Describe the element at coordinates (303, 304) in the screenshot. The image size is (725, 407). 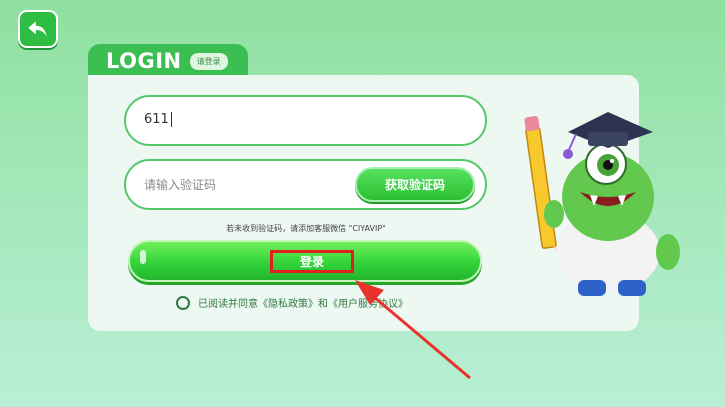
I see `agreement-text: 已阅读并同意《隐私政策》和《用户服务协议》` at that location.